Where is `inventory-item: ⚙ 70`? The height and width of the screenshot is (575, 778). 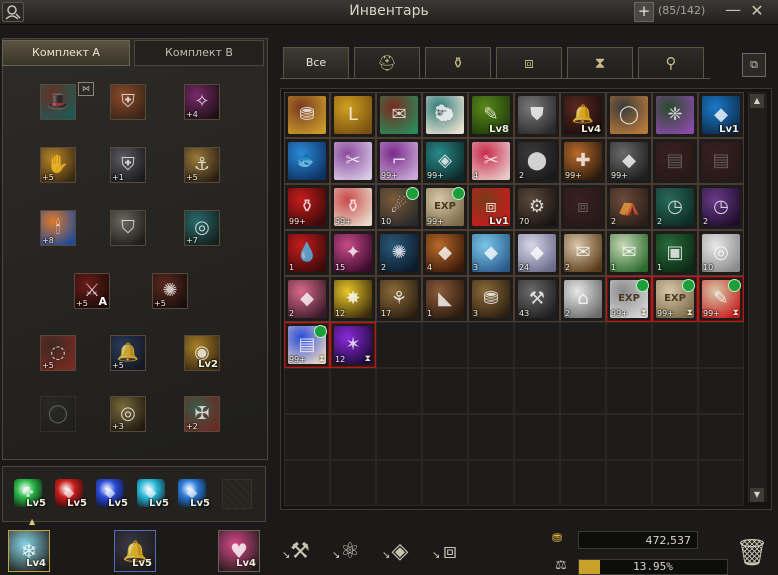
inventory-item: ⚙ 70 is located at coordinates (537, 207).